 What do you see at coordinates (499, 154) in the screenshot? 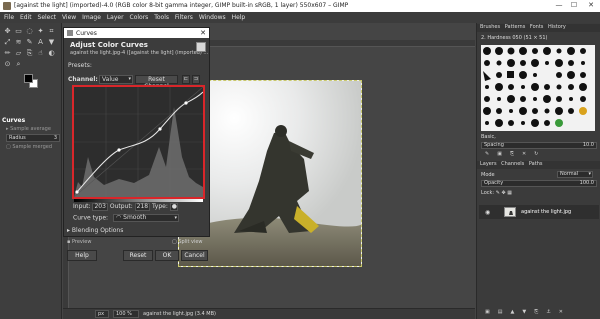
I see `new-brush-icon: ▣` at bounding box center [499, 154].